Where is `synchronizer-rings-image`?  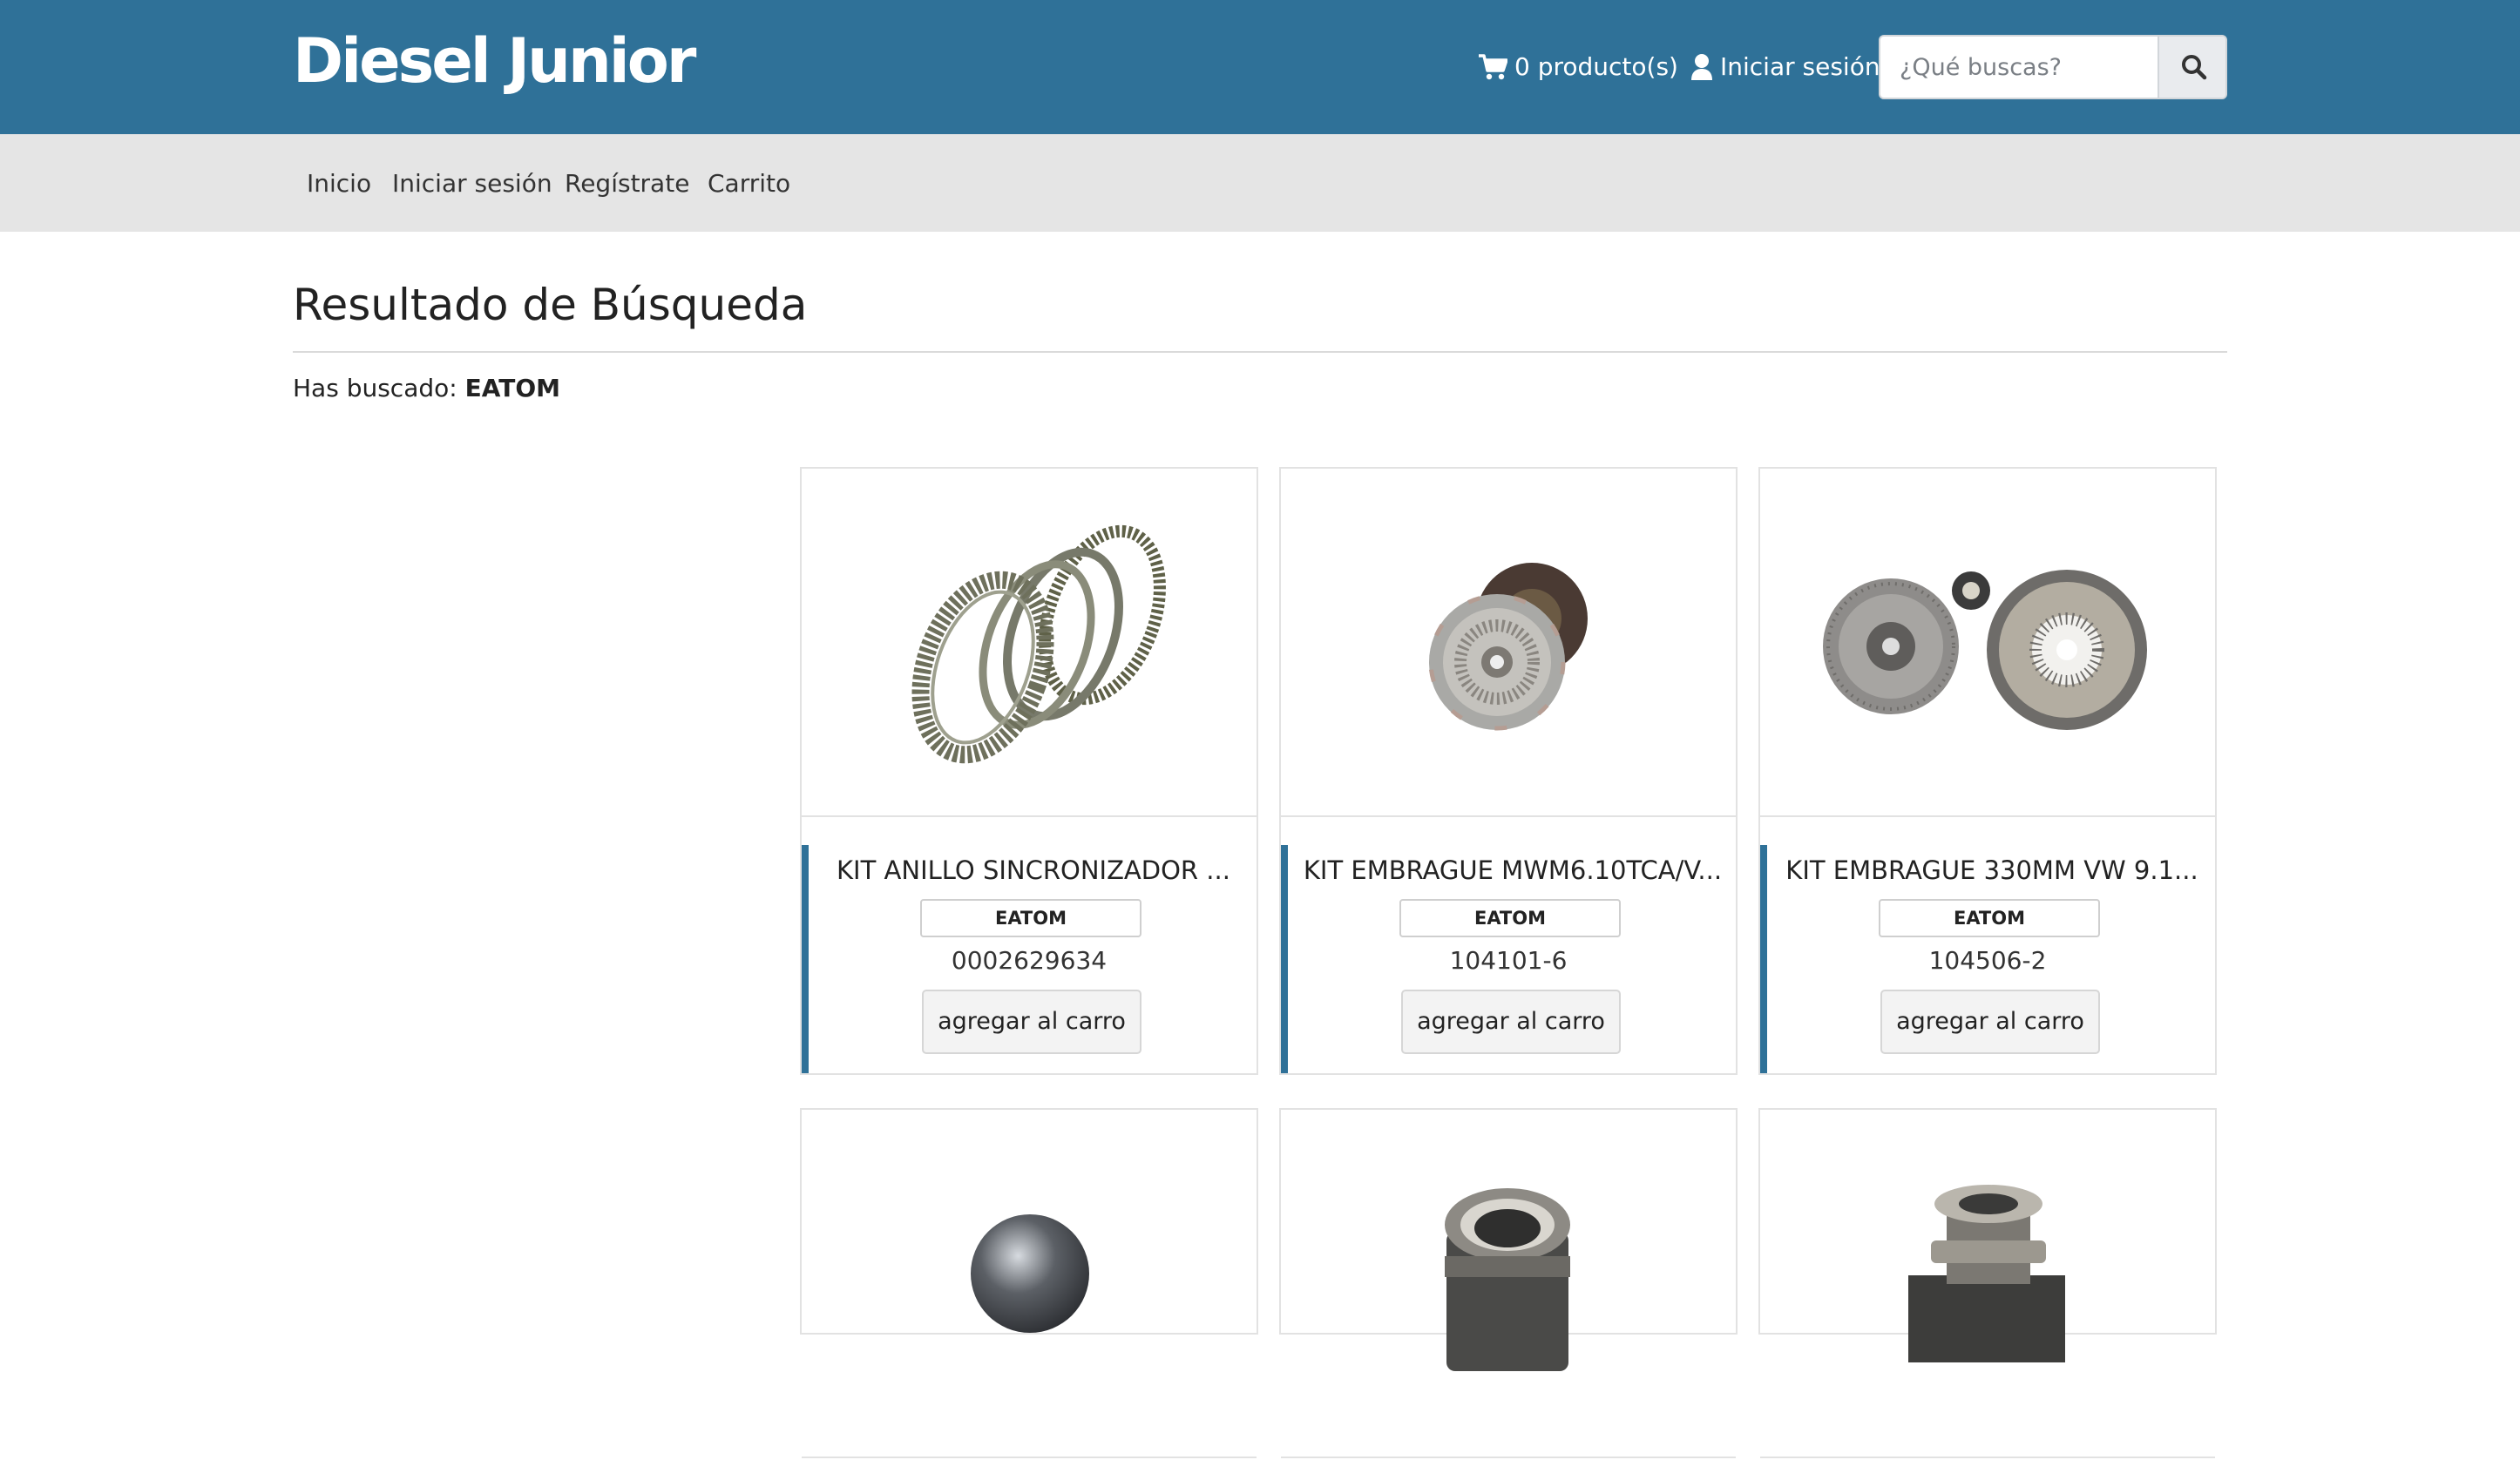 synchronizer-rings-image is located at coordinates (1038, 644).